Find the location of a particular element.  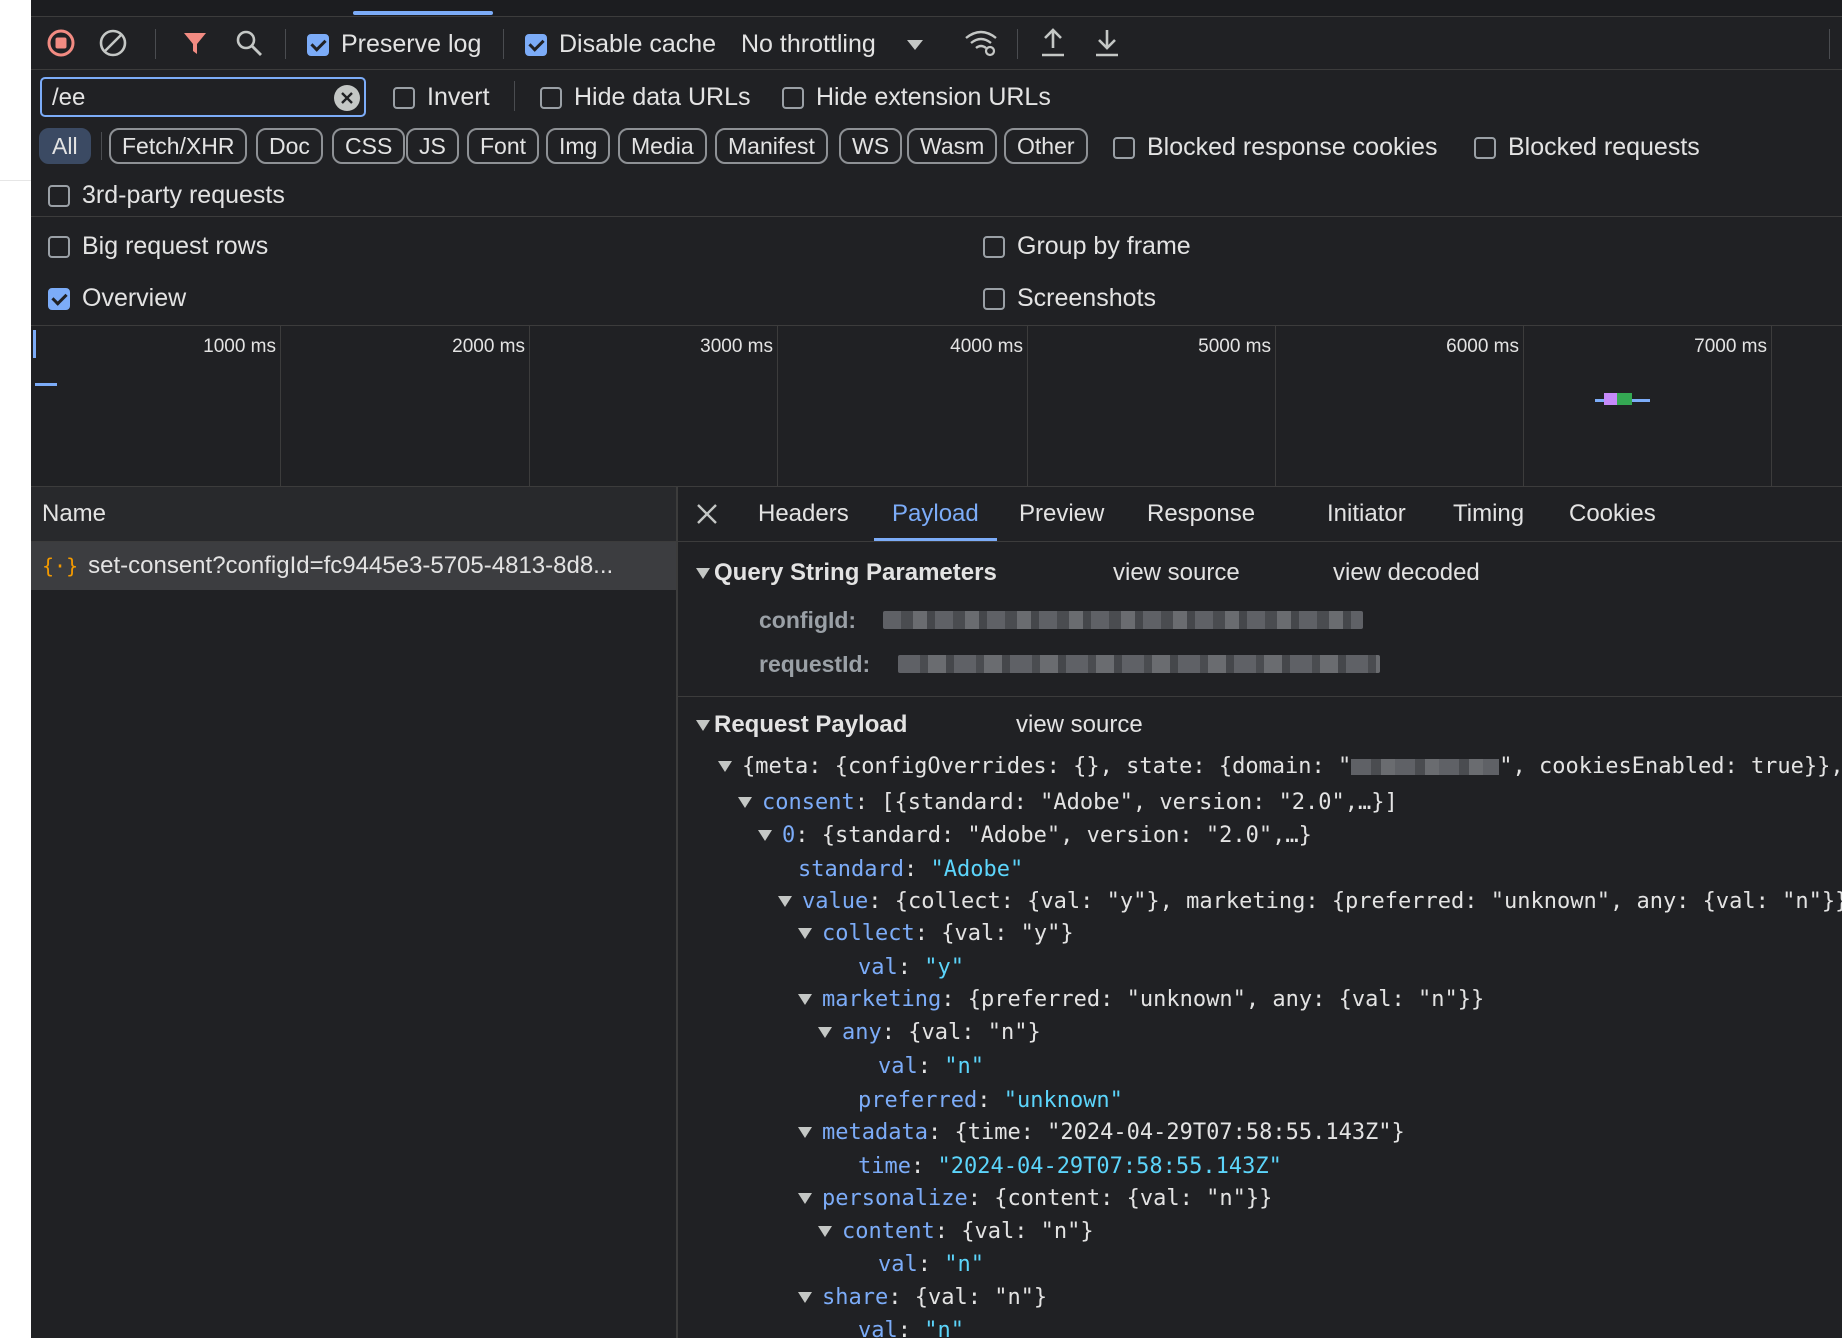

tree-value: "unknown" is located at coordinates (1063, 1100).